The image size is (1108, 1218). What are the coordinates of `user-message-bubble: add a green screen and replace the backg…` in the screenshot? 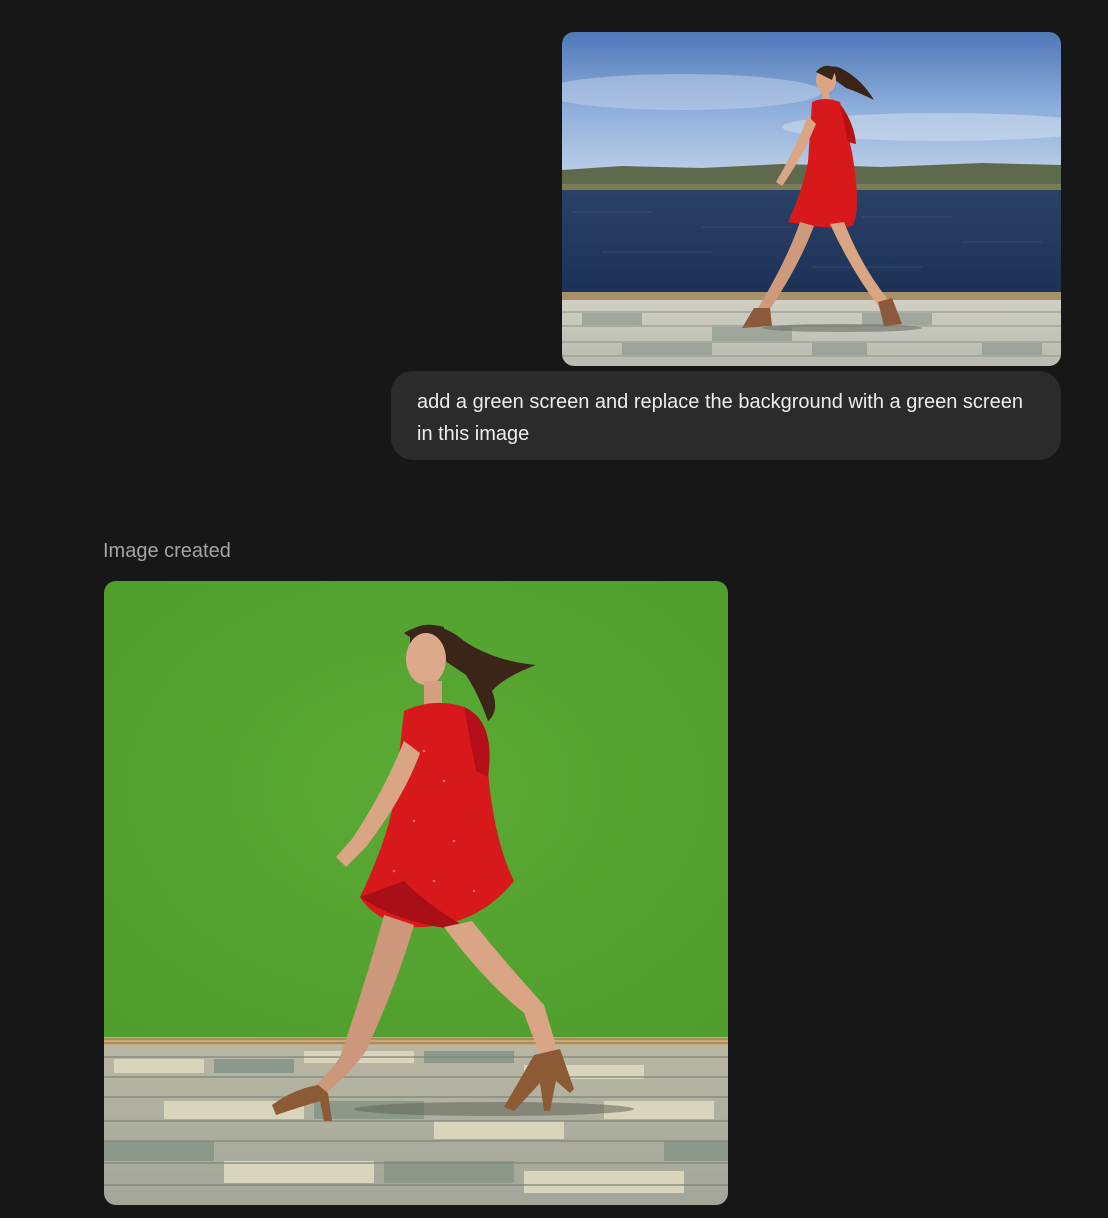 It's located at (726, 415).